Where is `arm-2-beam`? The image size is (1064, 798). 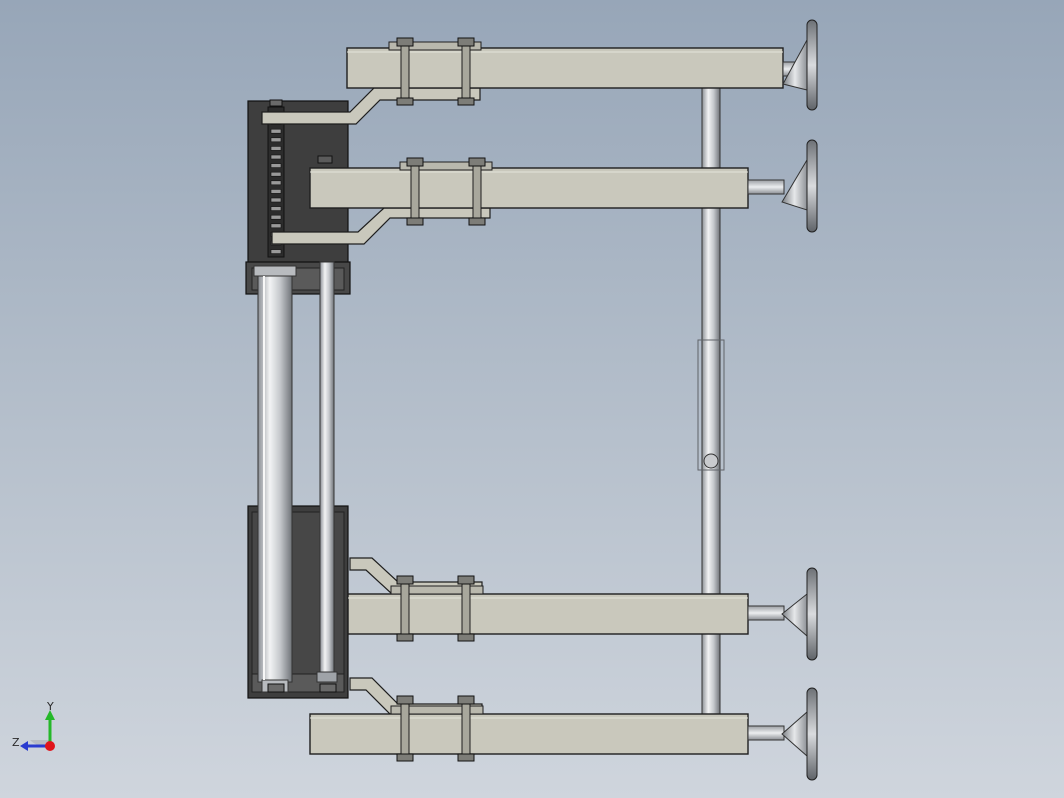
arm-2-beam is located at coordinates (529, 188).